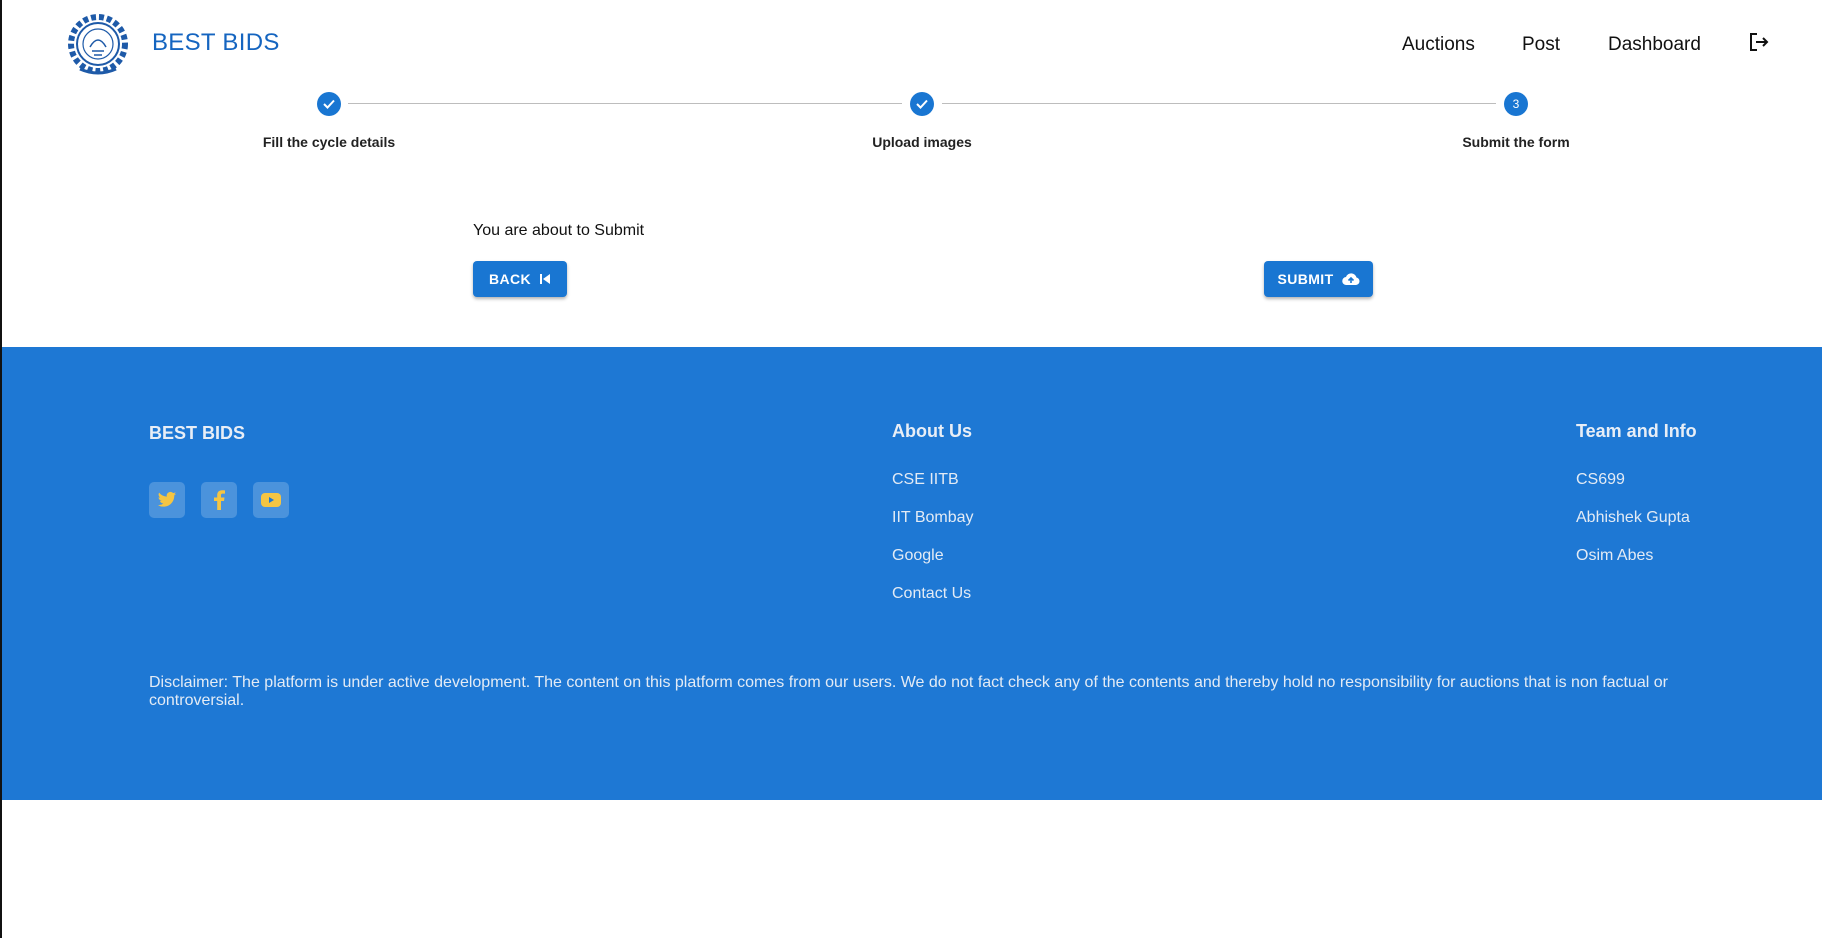 This screenshot has height=938, width=1822. Describe the element at coordinates (216, 43) in the screenshot. I see `brand-title: BEST BIDS` at that location.